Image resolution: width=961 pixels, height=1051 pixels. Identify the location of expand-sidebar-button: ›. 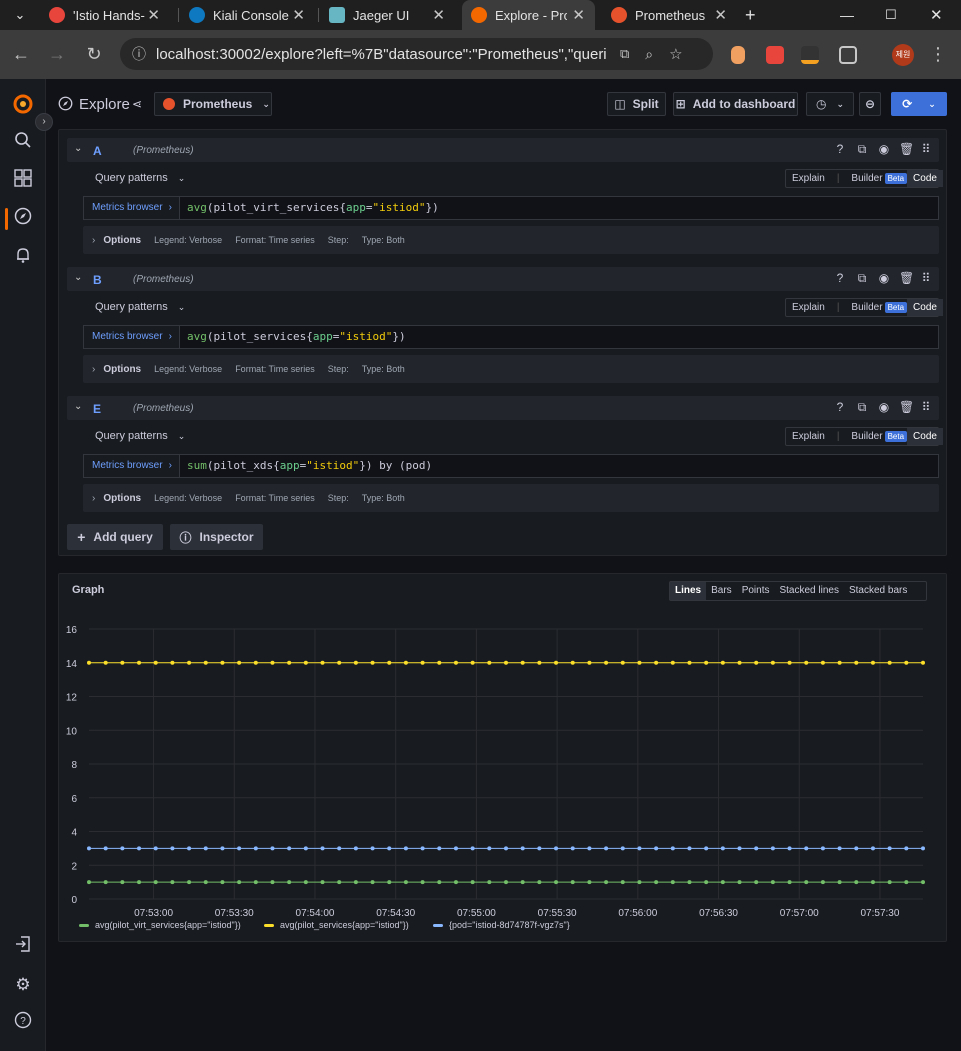
(44, 122).